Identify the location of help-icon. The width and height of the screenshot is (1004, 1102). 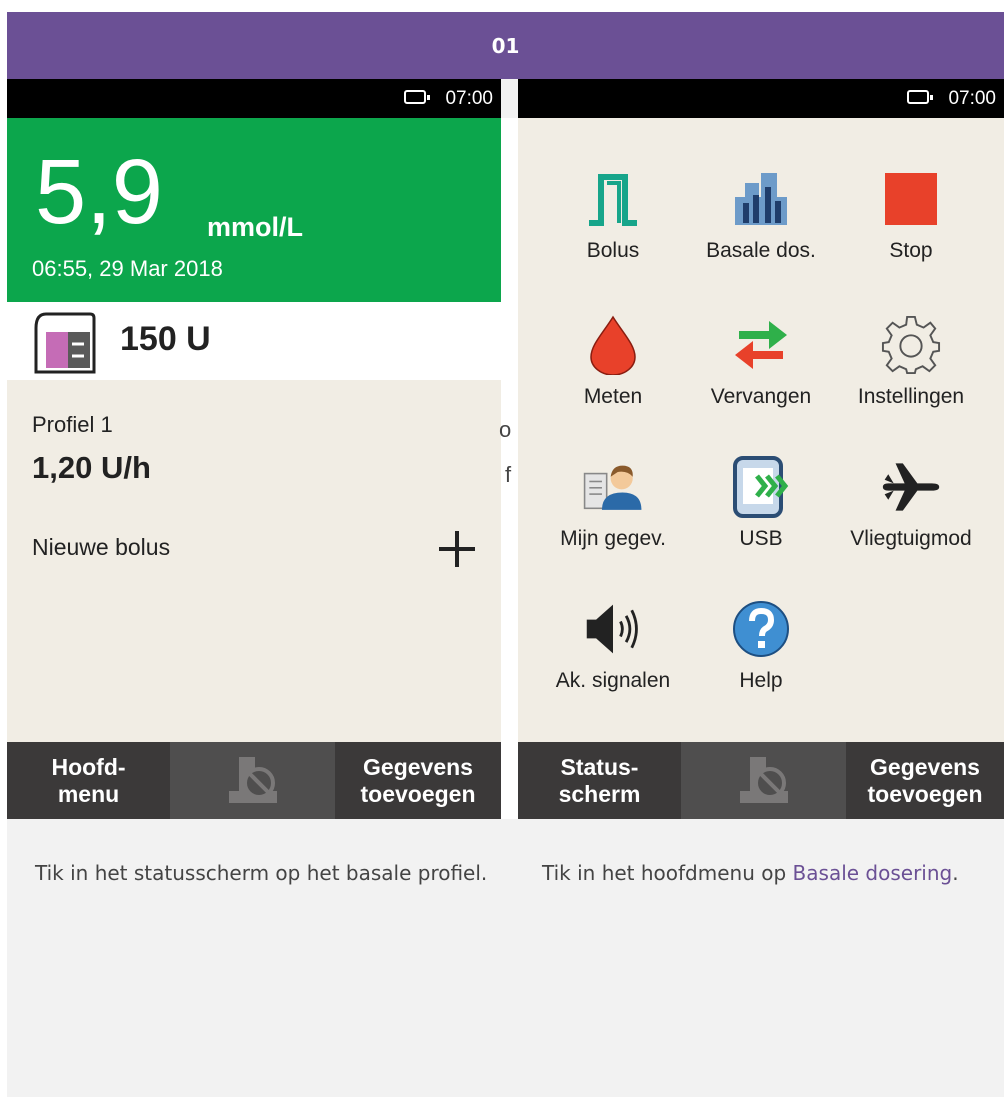
(761, 629).